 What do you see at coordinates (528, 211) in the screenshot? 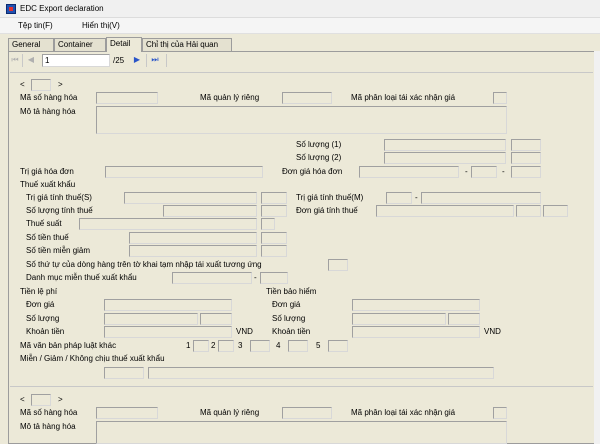
I see `taxable-unit-price-currency` at bounding box center [528, 211].